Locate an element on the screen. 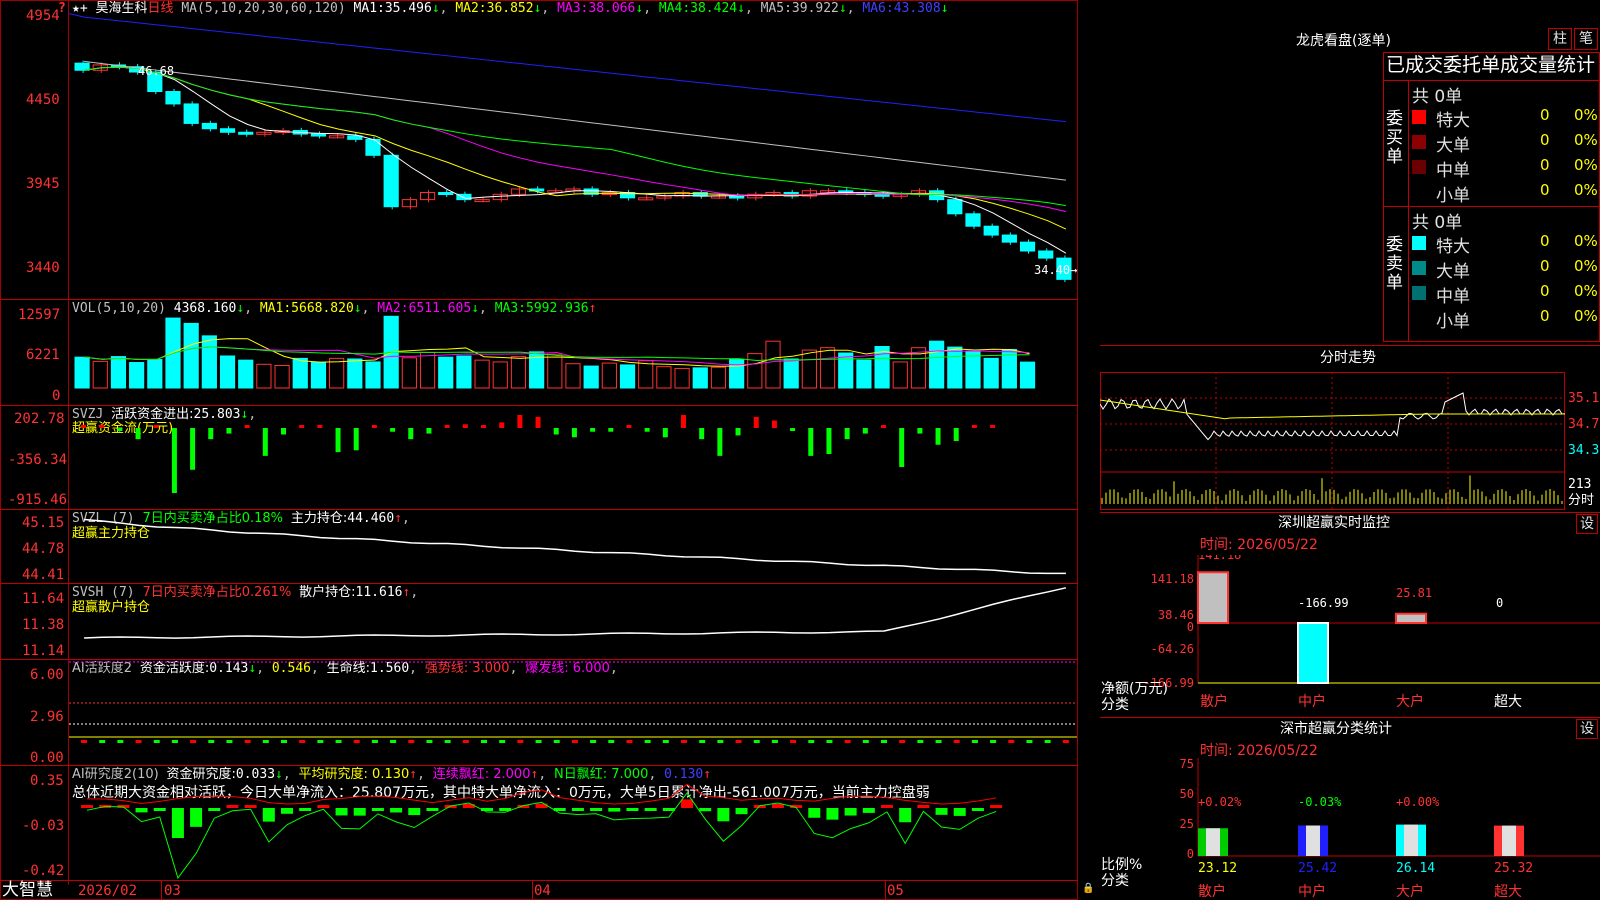 The width and height of the screenshot is (1600, 900). ai-active-chart is located at coordinates (573, 712).